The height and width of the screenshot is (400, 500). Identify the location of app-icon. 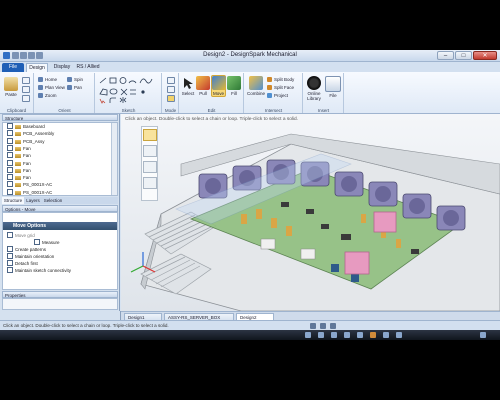
(6, 55).